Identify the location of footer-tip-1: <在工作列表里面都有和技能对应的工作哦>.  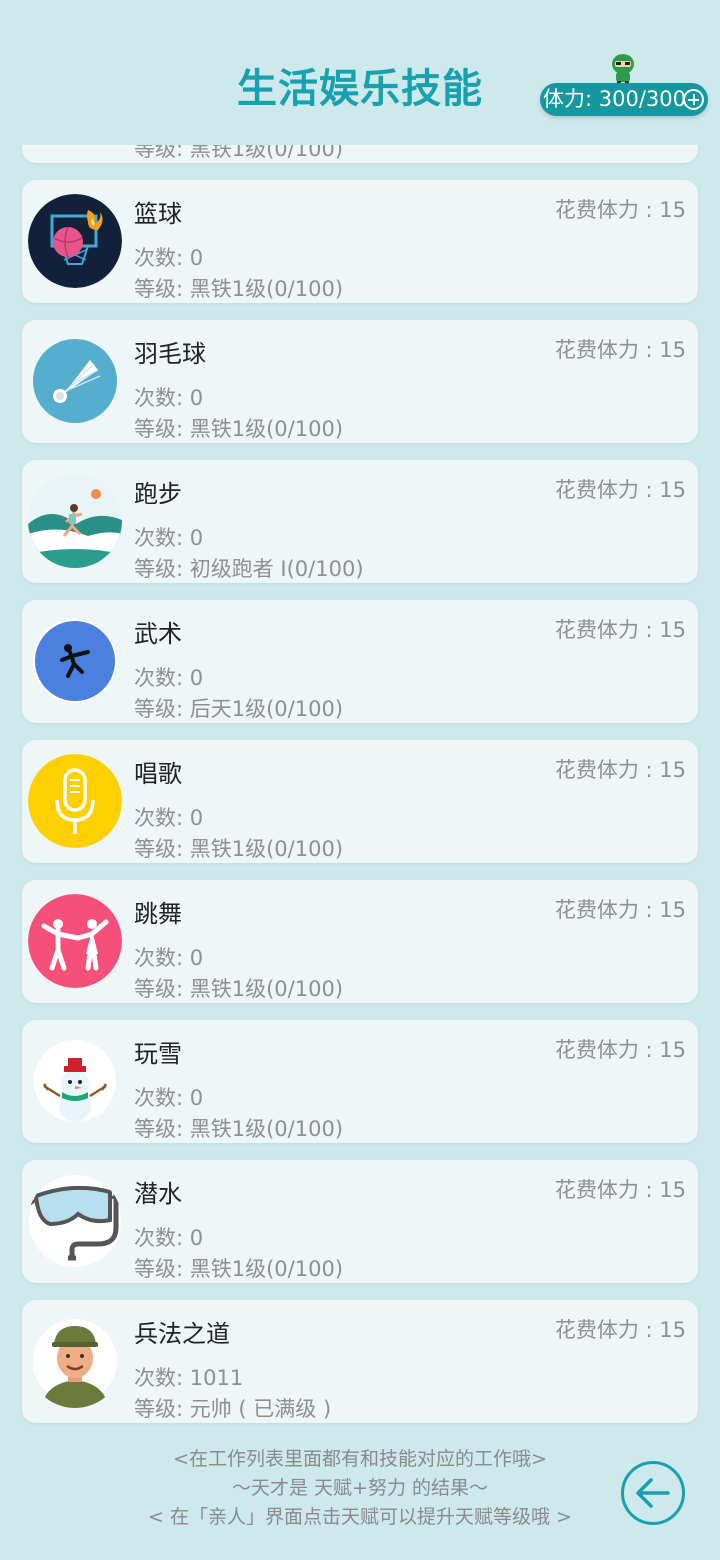
(360, 1459).